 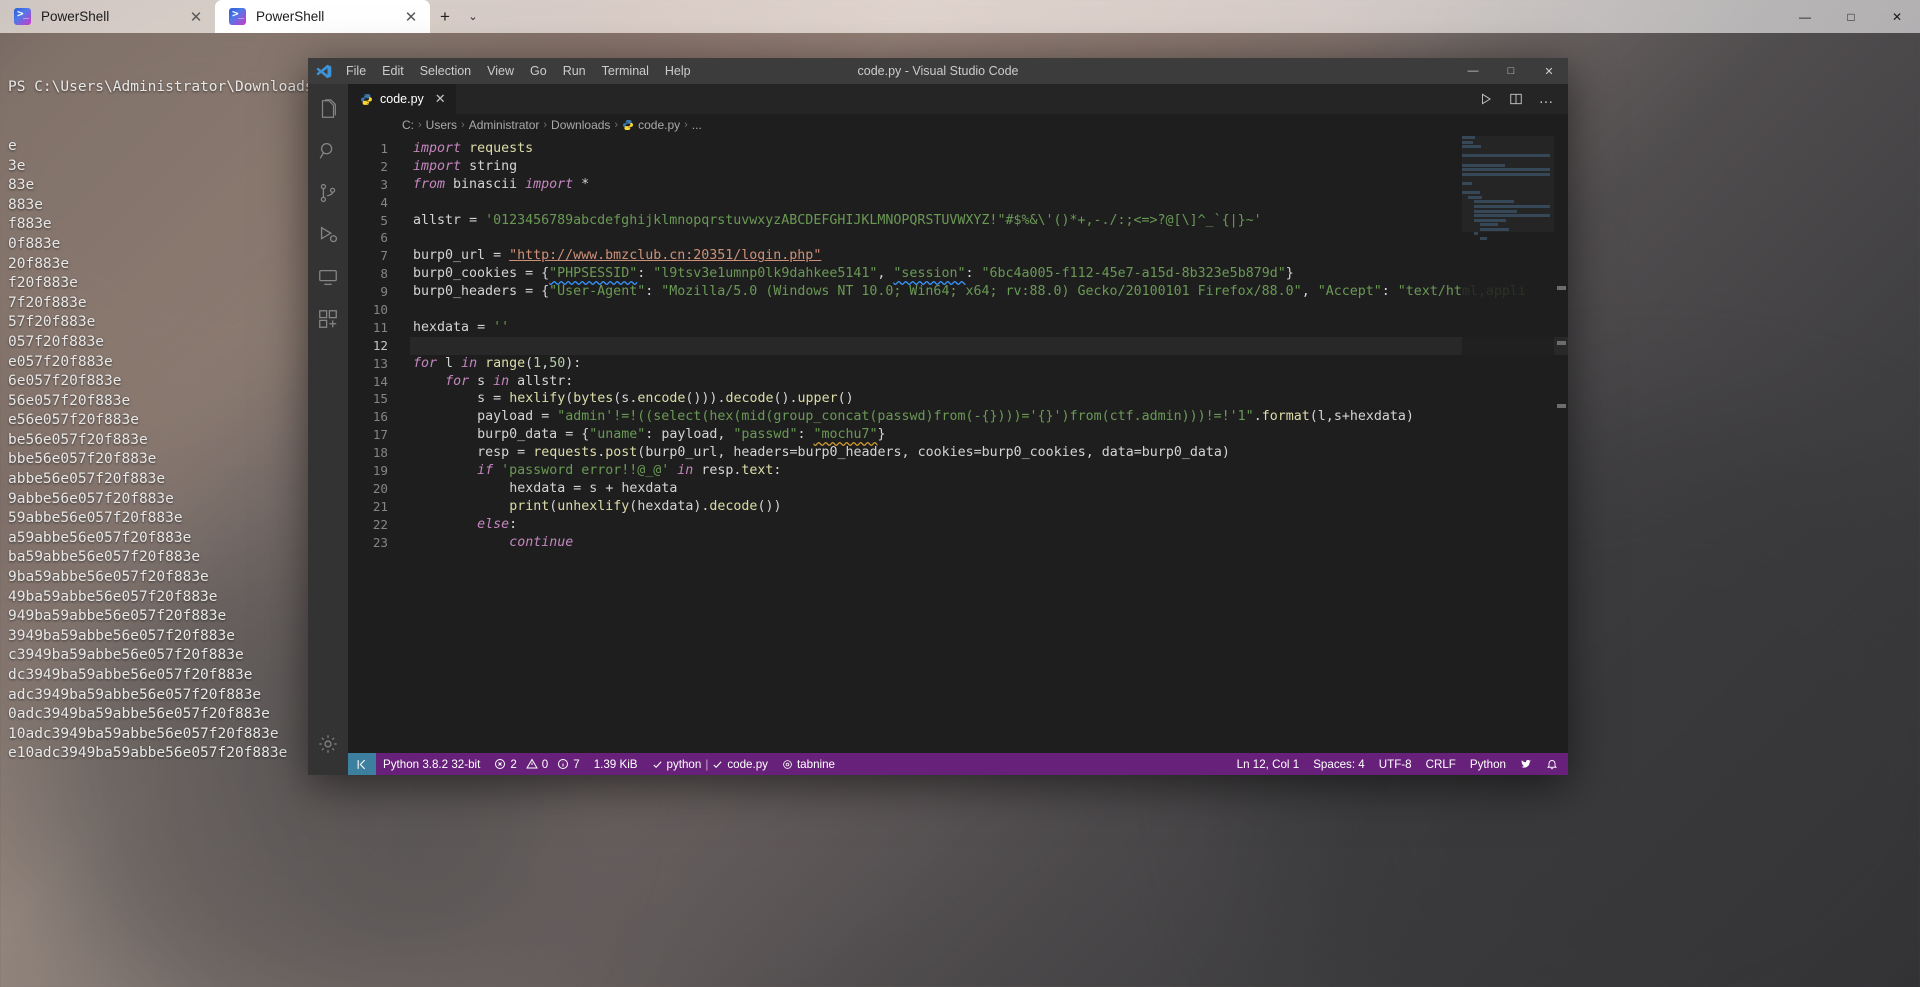 I want to click on status-language-mode: Python, so click(x=1488, y=764).